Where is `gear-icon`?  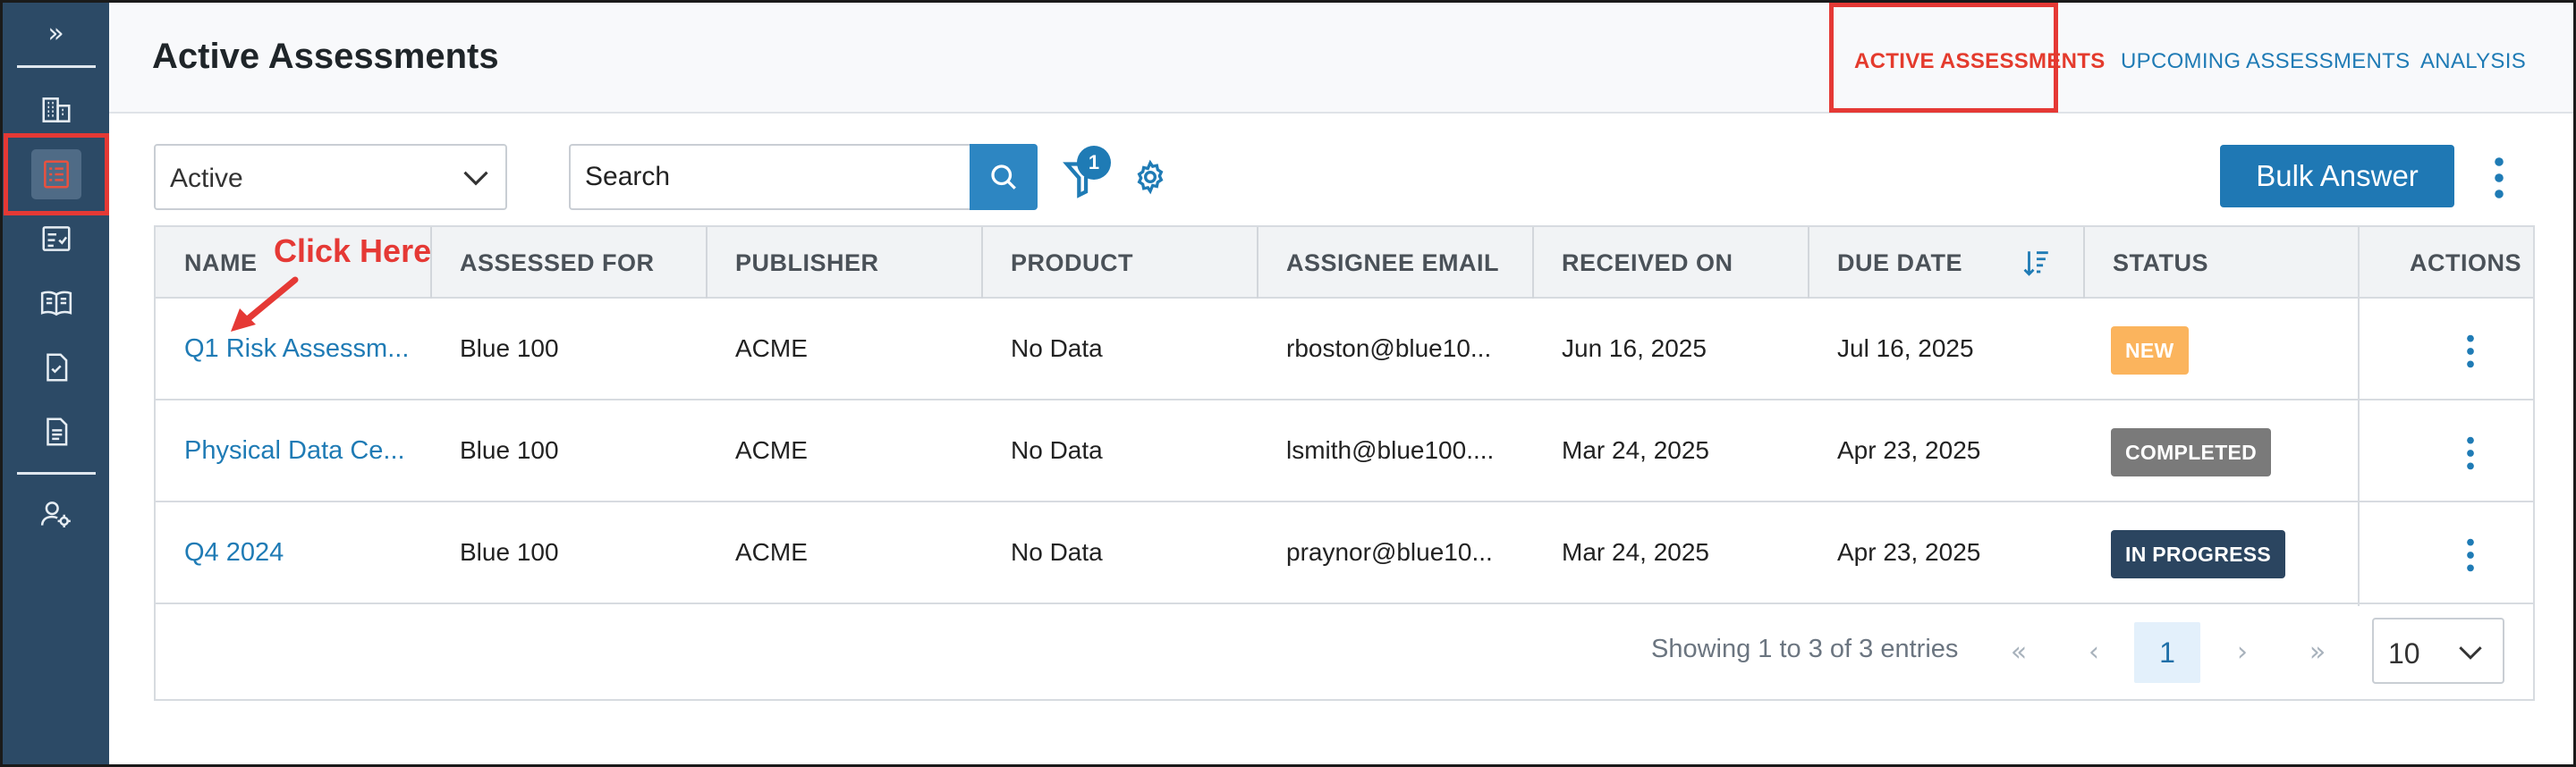
gear-icon is located at coordinates (1150, 177).